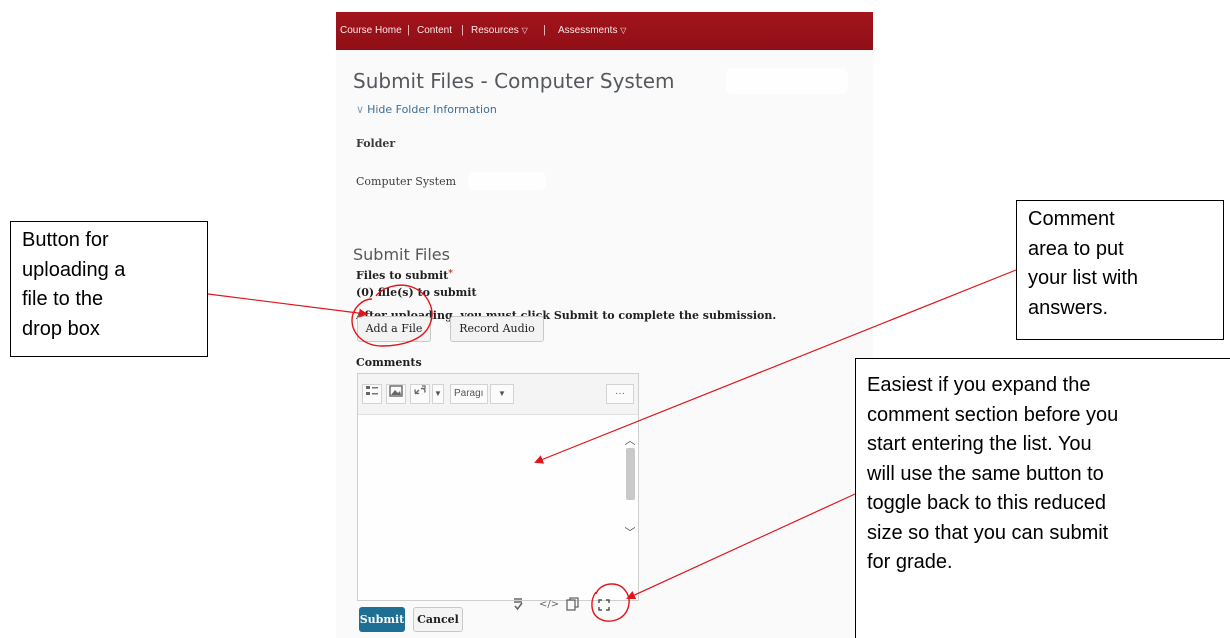  I want to click on nav-assessments: Assessments ▽, so click(592, 30).